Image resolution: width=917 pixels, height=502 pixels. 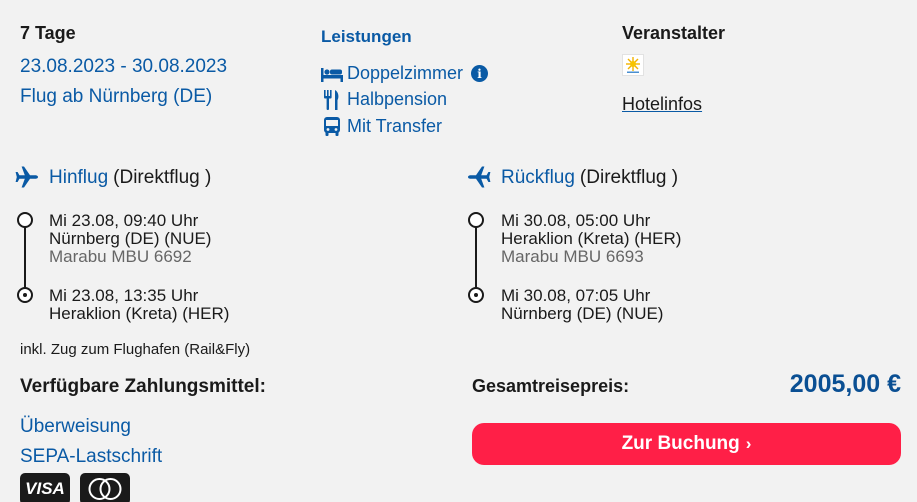 I want to click on return-arrival: Mi 30.08, 07:05 Uhr Nürnberg (DE) (NUE), so click(x=582, y=305).